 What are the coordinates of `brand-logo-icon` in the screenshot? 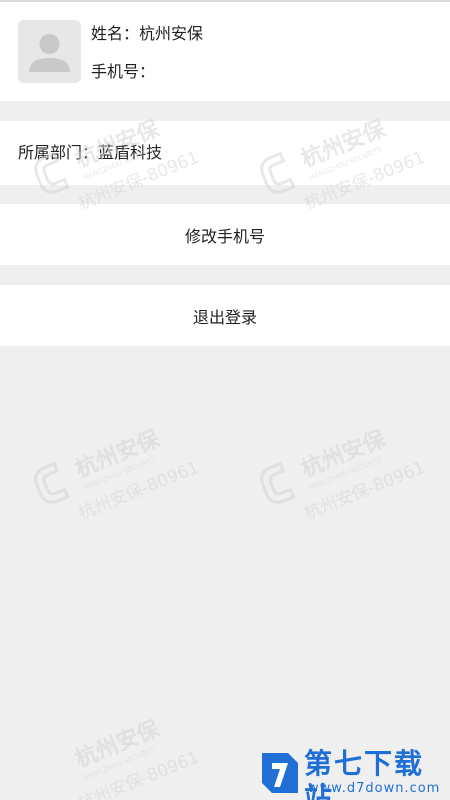 It's located at (280, 773).